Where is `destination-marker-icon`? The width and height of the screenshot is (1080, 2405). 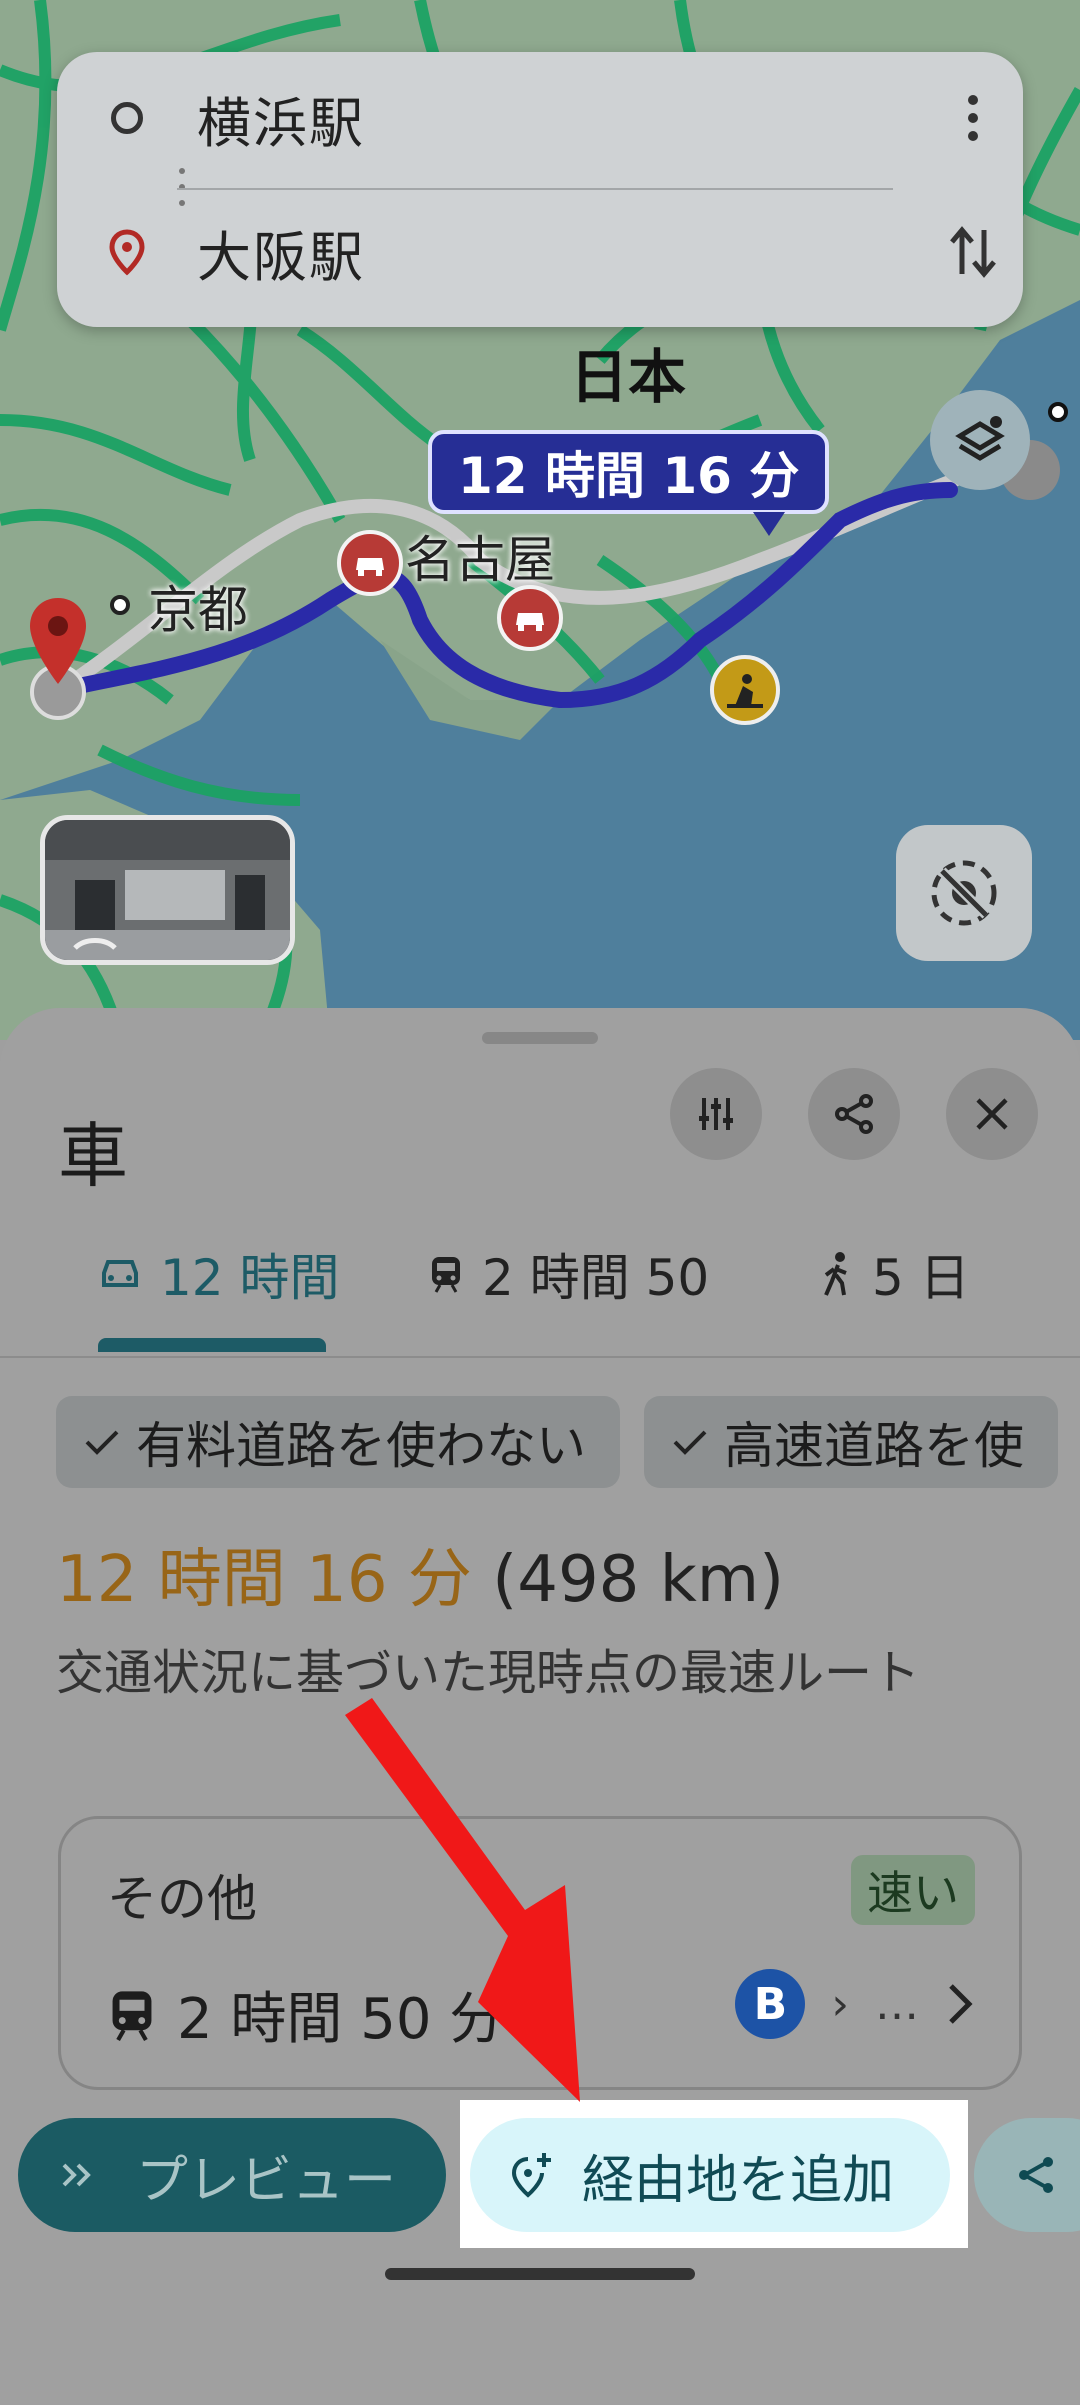
destination-marker-icon is located at coordinates (57, 662).